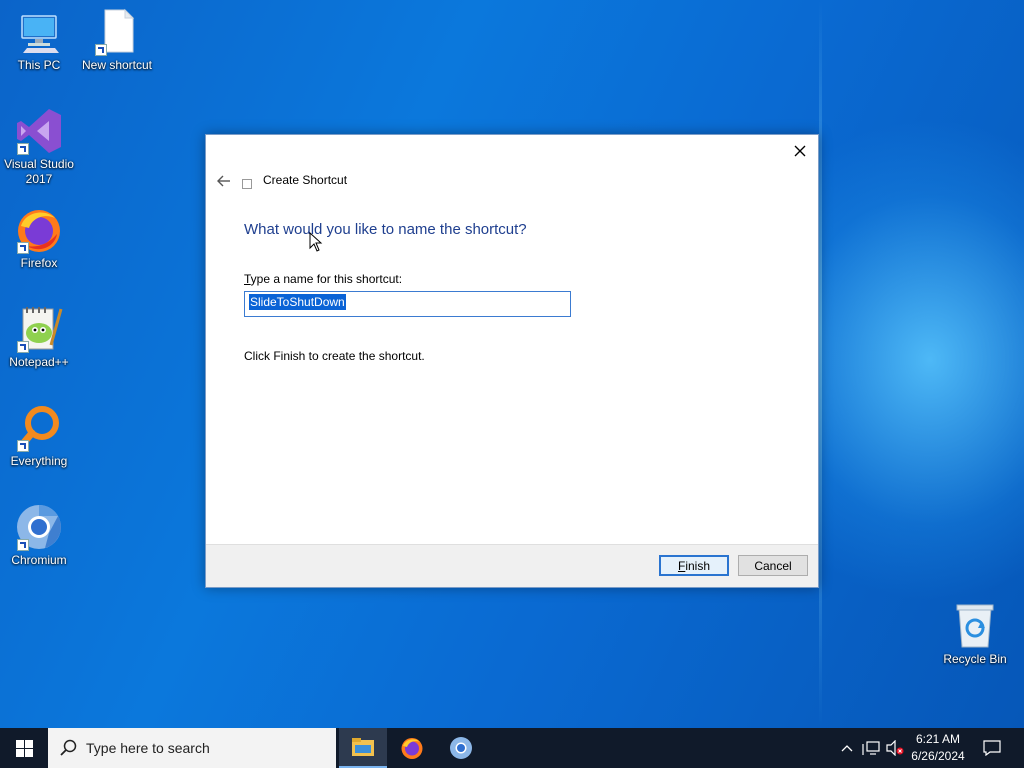  Describe the element at coordinates (407, 304) in the screenshot. I see `shortcut-name-input: SlideToShutDown` at that location.